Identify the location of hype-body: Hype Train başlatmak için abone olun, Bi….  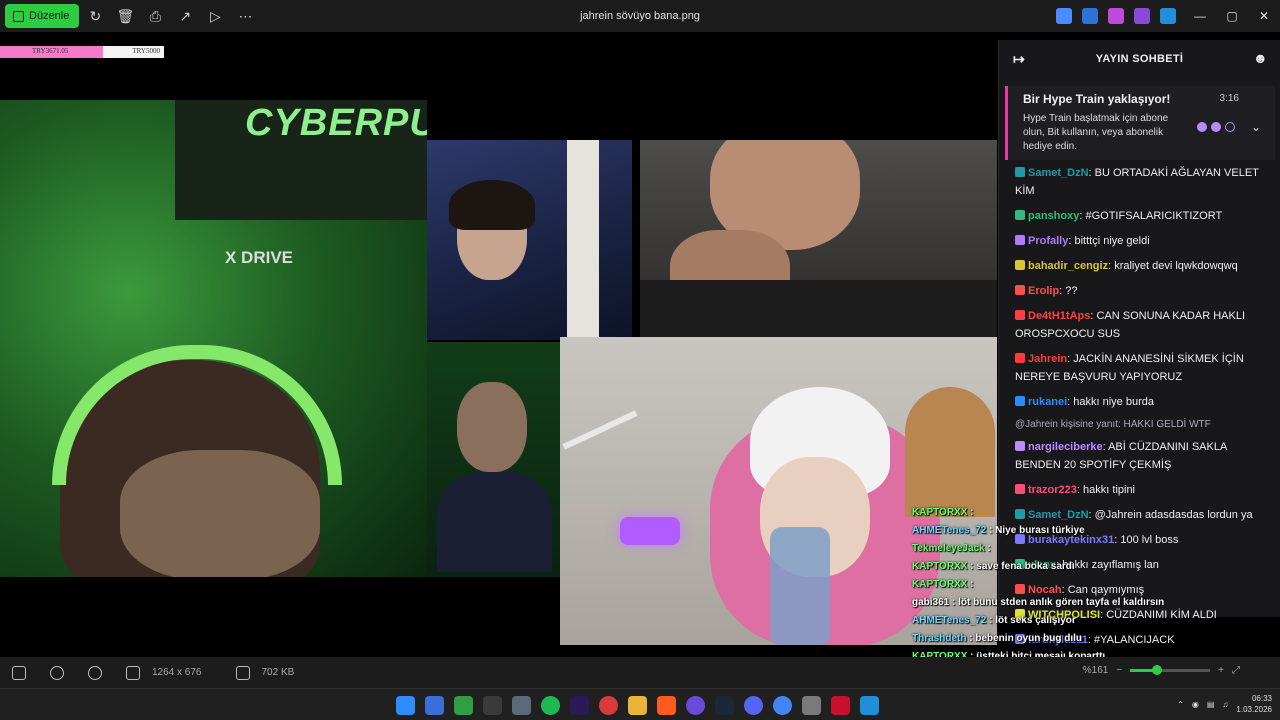
(1096, 132).